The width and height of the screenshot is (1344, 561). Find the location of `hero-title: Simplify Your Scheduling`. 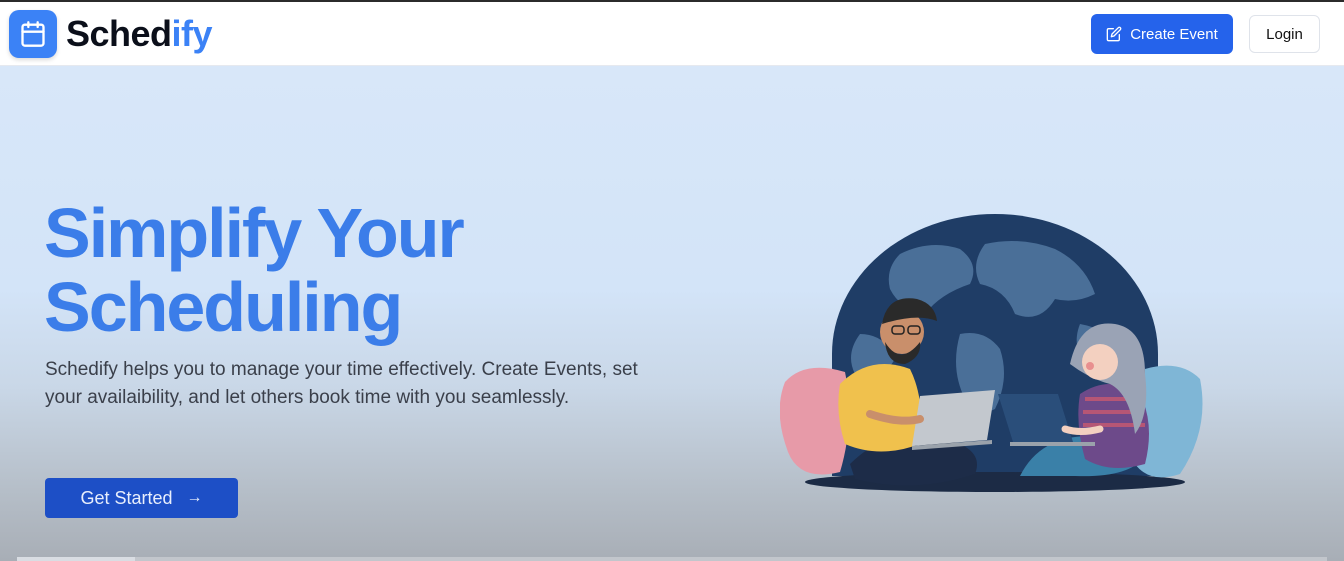

hero-title: Simplify Your Scheduling is located at coordinates (324, 270).